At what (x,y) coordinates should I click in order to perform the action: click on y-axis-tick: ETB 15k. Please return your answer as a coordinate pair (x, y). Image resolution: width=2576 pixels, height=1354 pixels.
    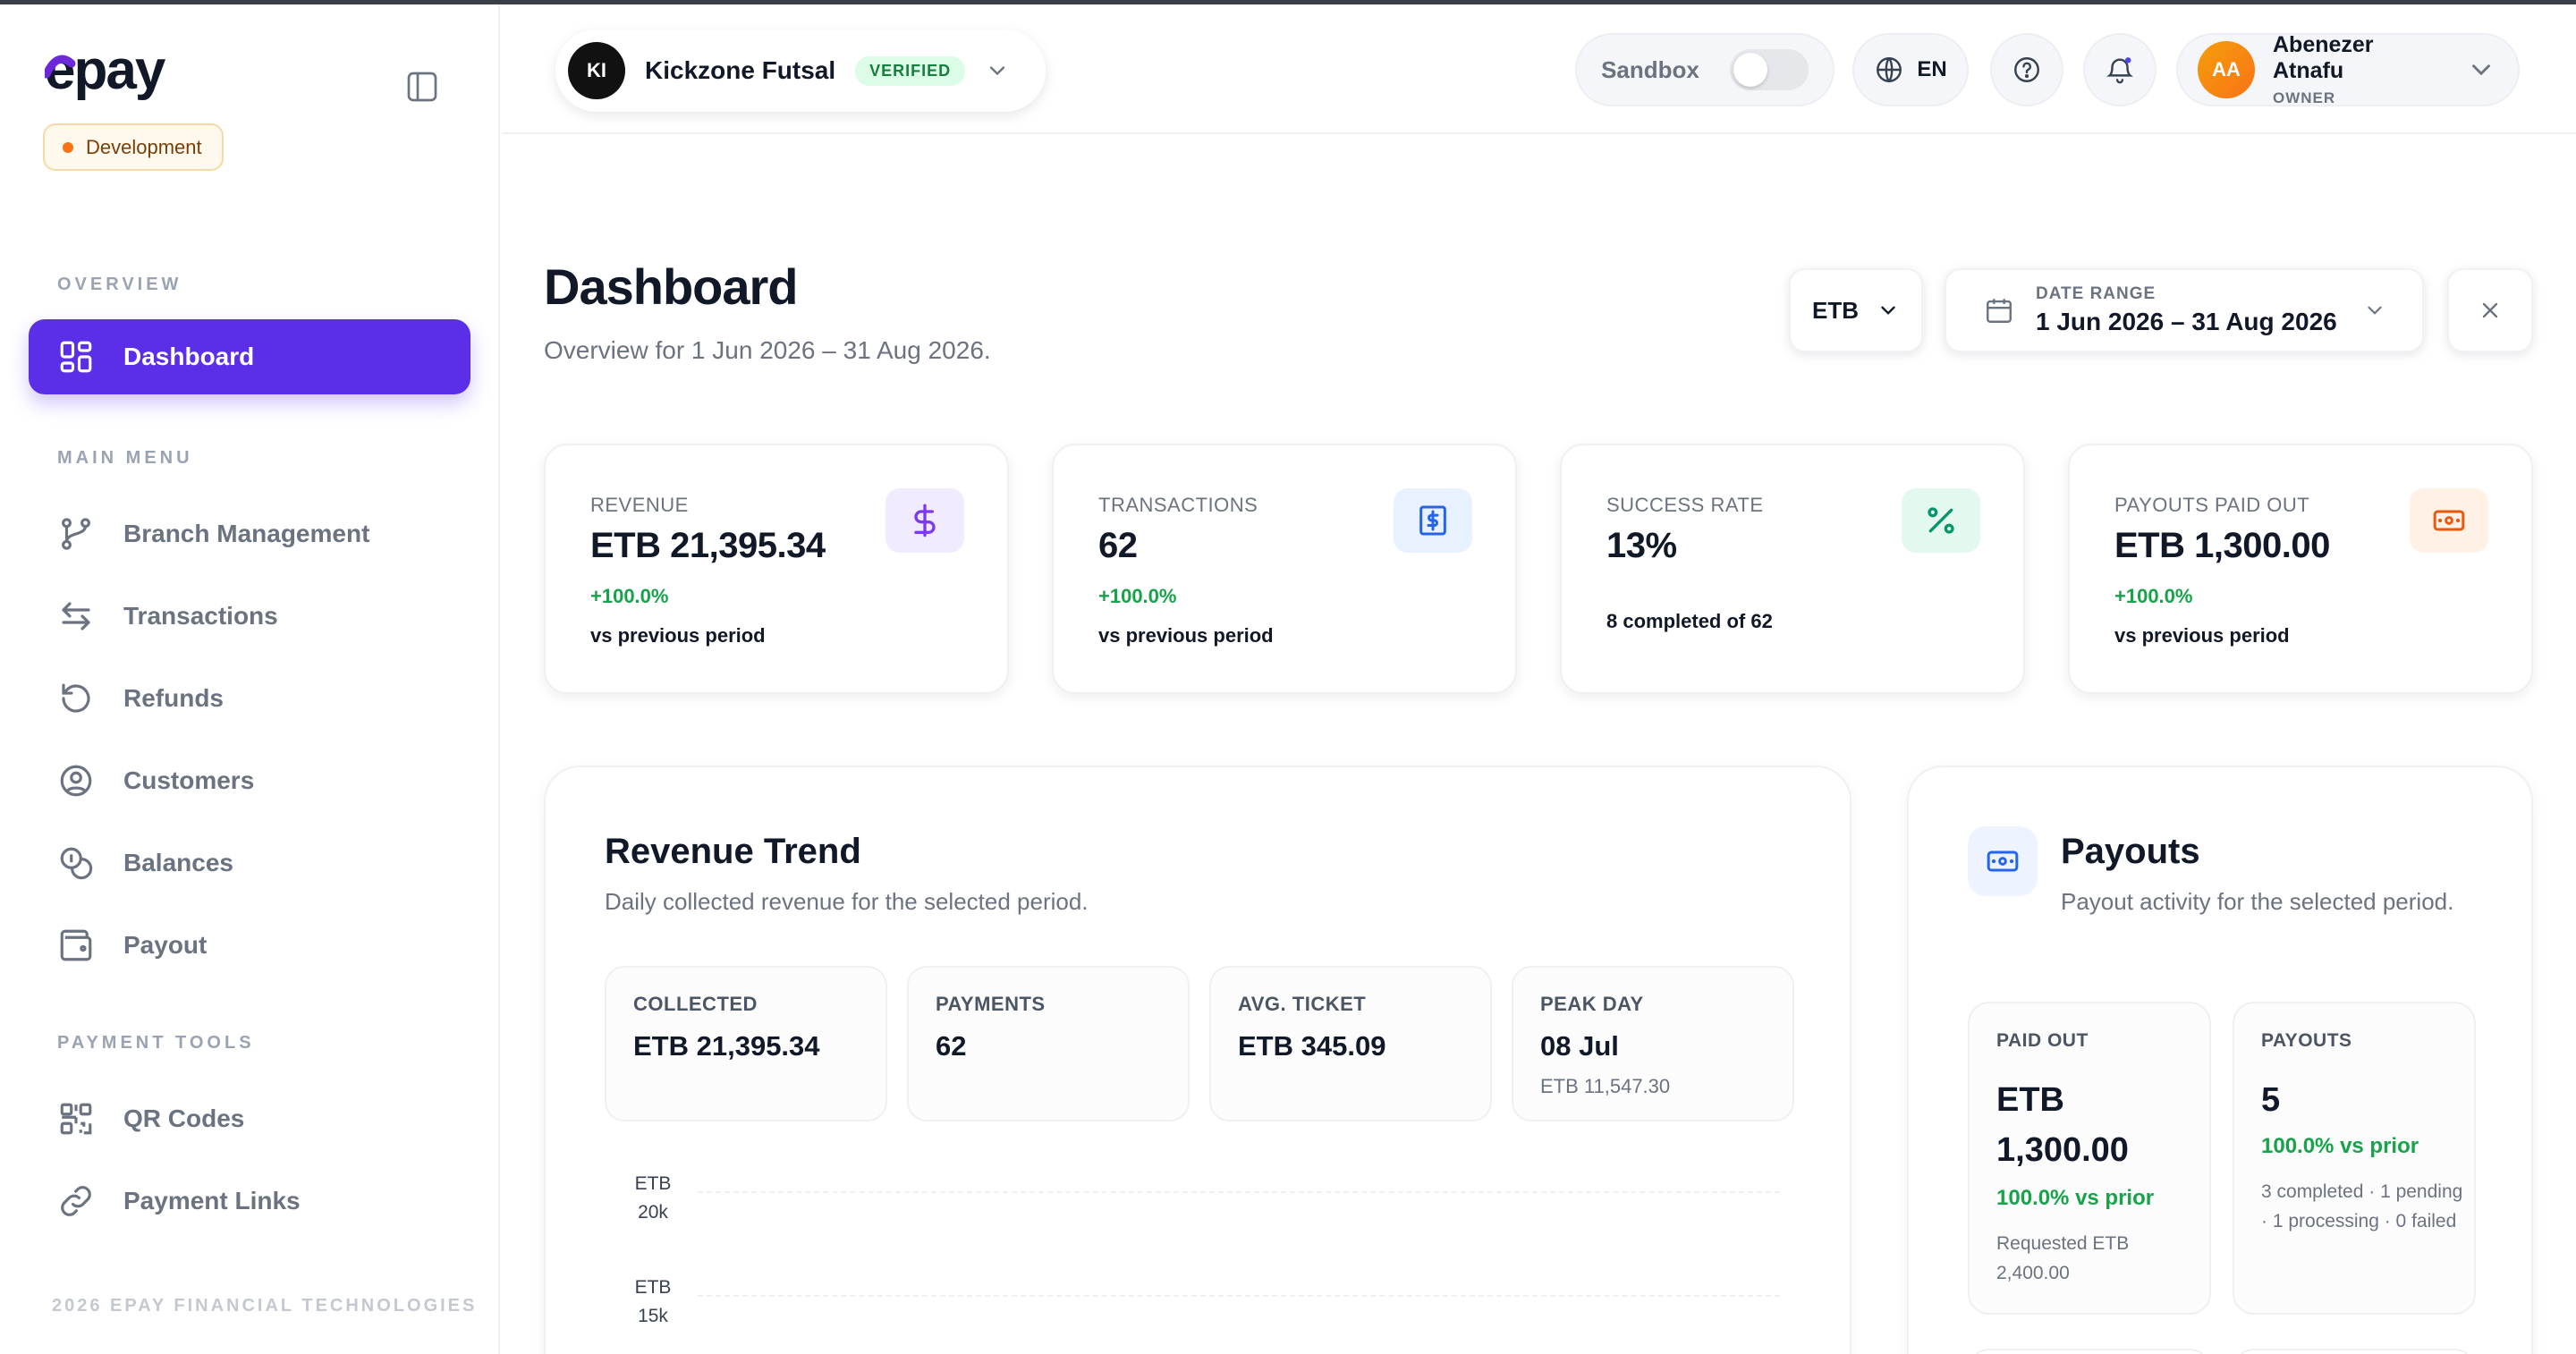
    Looking at the image, I should click on (653, 1301).